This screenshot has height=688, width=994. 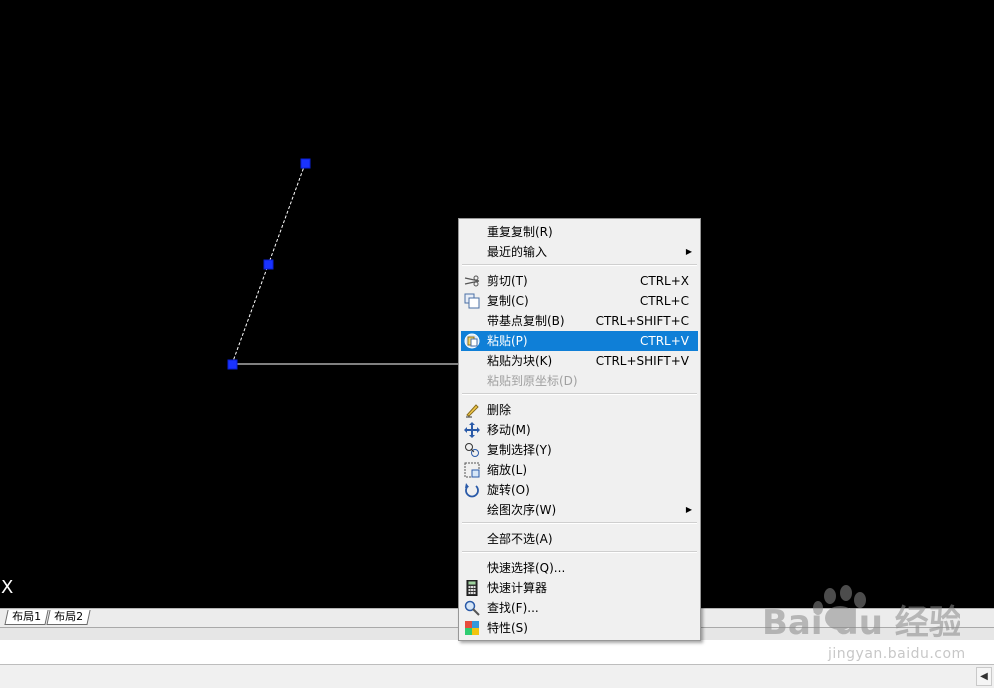 I want to click on menu-item-rotate: 旋转(O), so click(x=579, y=490).